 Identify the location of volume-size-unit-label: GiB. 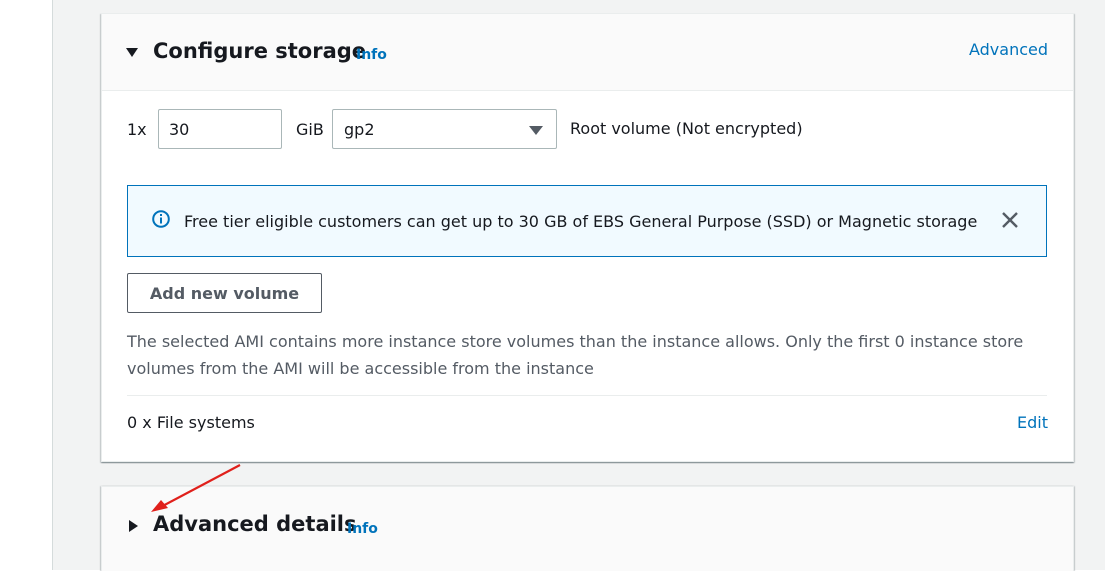
(310, 129).